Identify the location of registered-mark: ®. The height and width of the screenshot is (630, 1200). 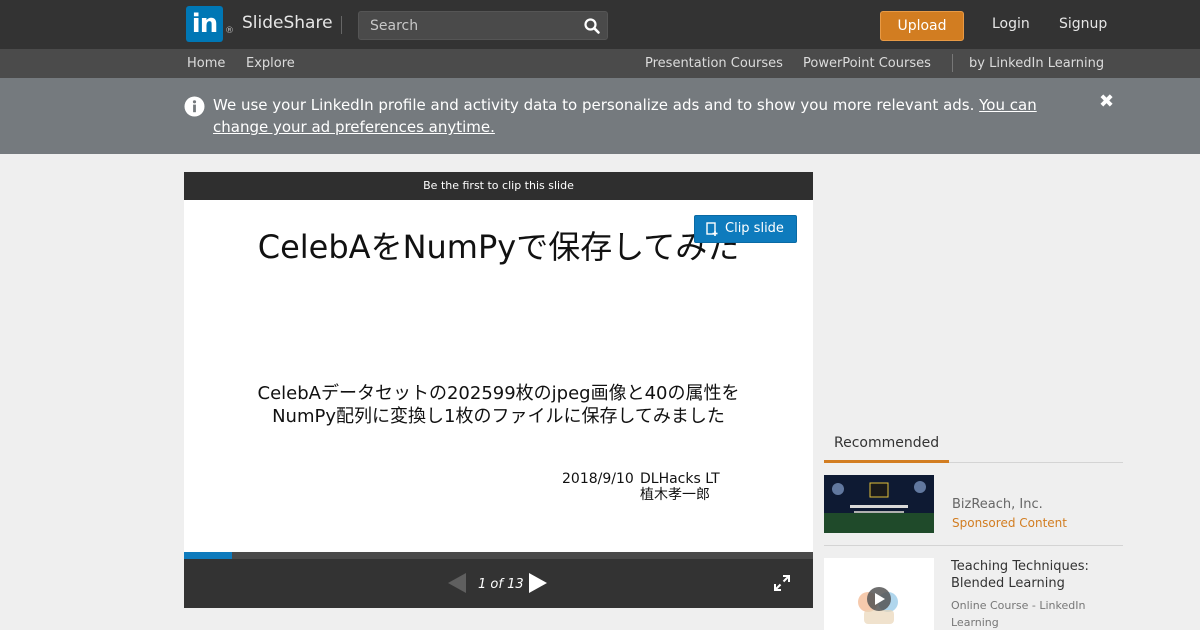
(229, 31).